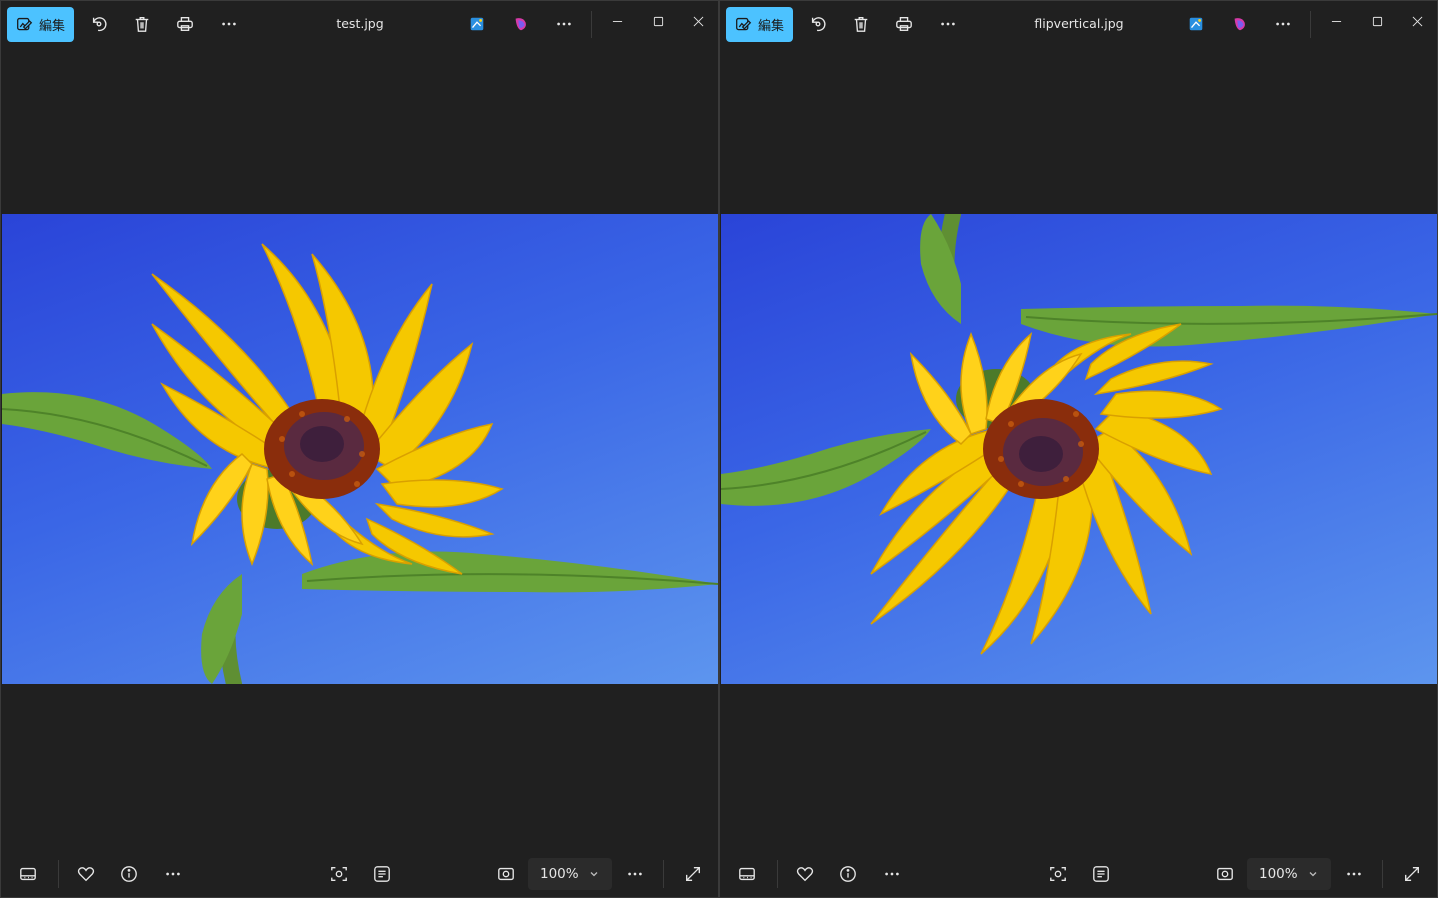 The width and height of the screenshot is (1438, 898). I want to click on filmstrip-icon, so click(747, 874).